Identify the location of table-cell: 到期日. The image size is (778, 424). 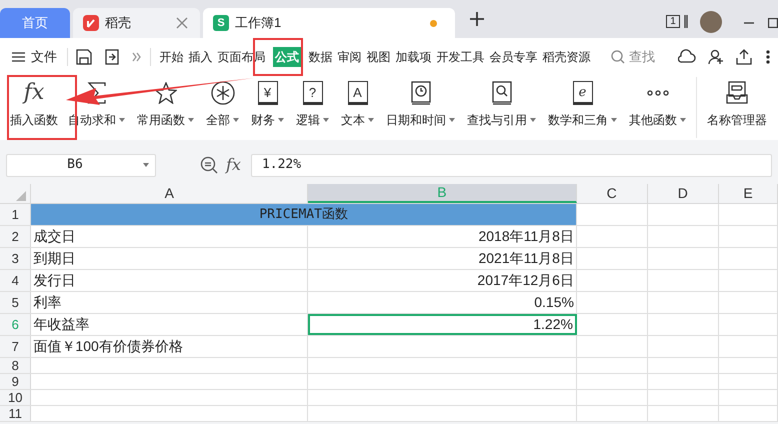
(169, 258).